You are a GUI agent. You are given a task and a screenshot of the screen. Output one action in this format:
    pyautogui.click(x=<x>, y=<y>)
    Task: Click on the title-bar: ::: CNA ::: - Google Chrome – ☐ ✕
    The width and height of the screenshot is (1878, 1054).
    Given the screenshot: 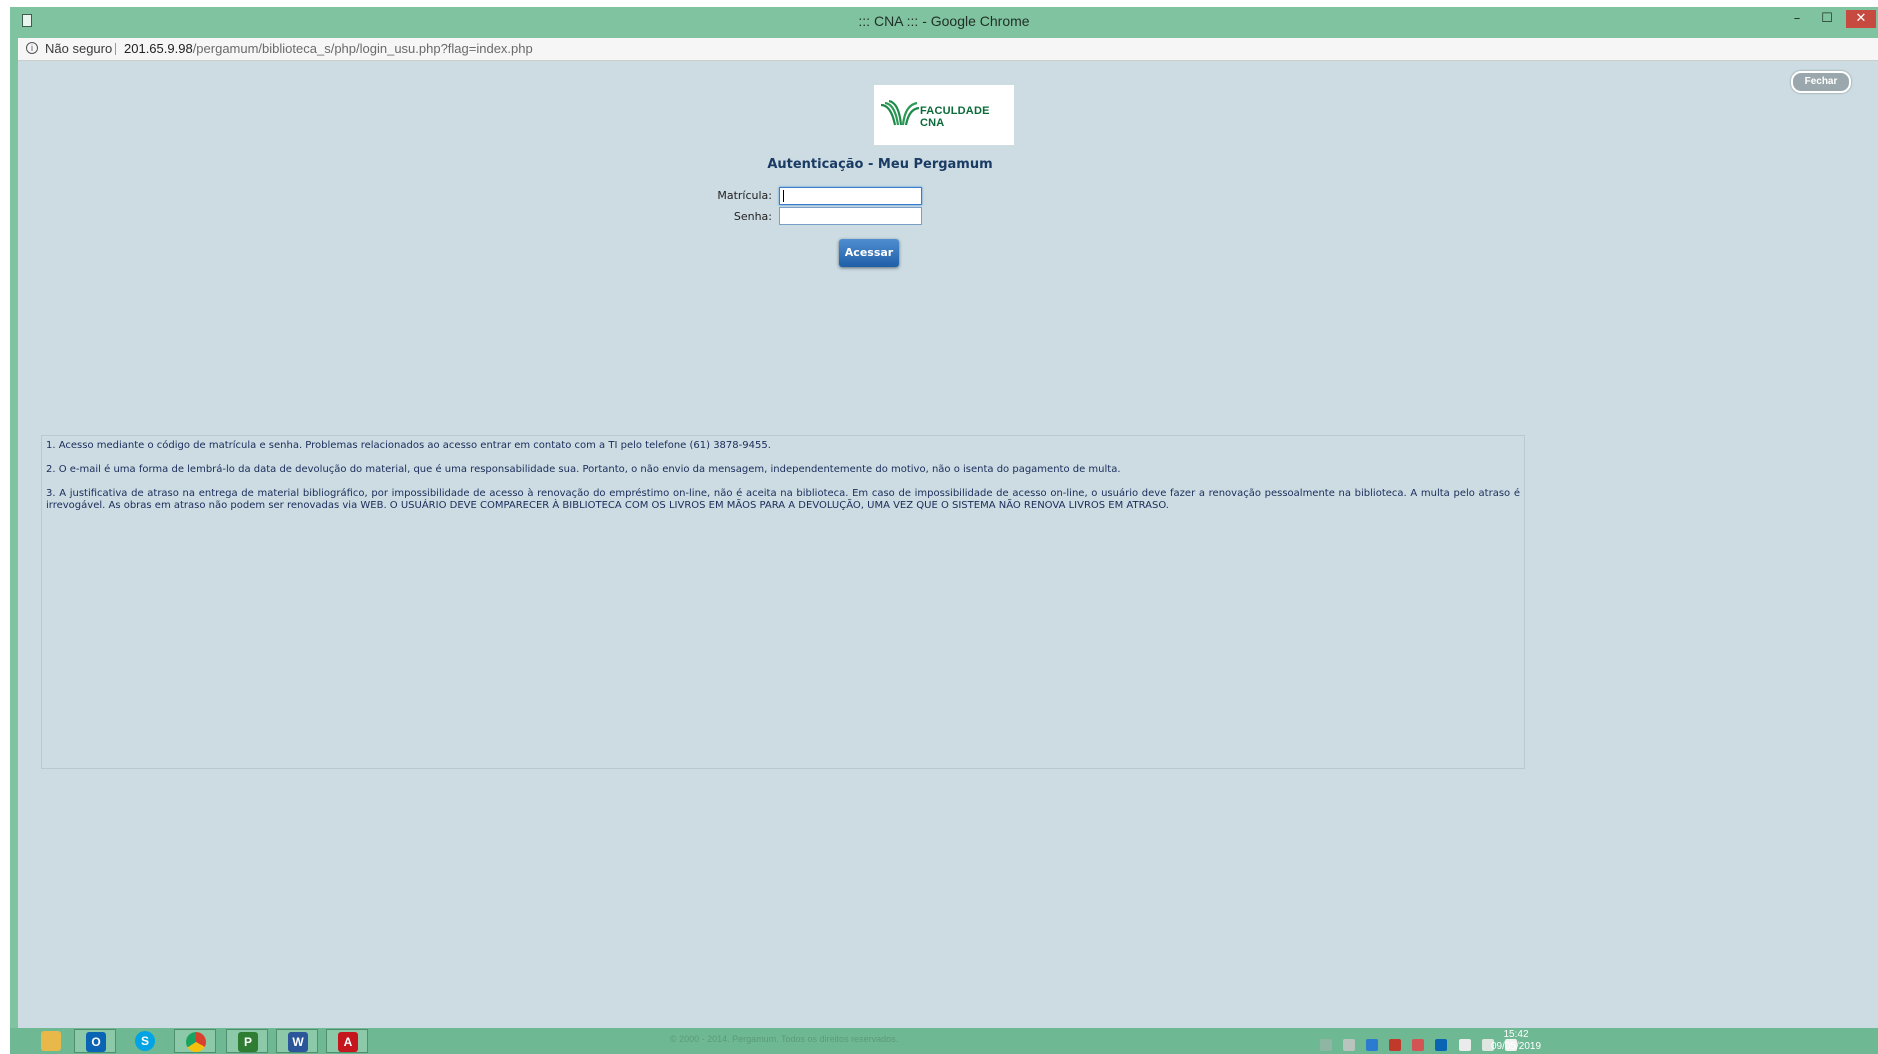 What is the action you would take?
    pyautogui.click(x=944, y=22)
    